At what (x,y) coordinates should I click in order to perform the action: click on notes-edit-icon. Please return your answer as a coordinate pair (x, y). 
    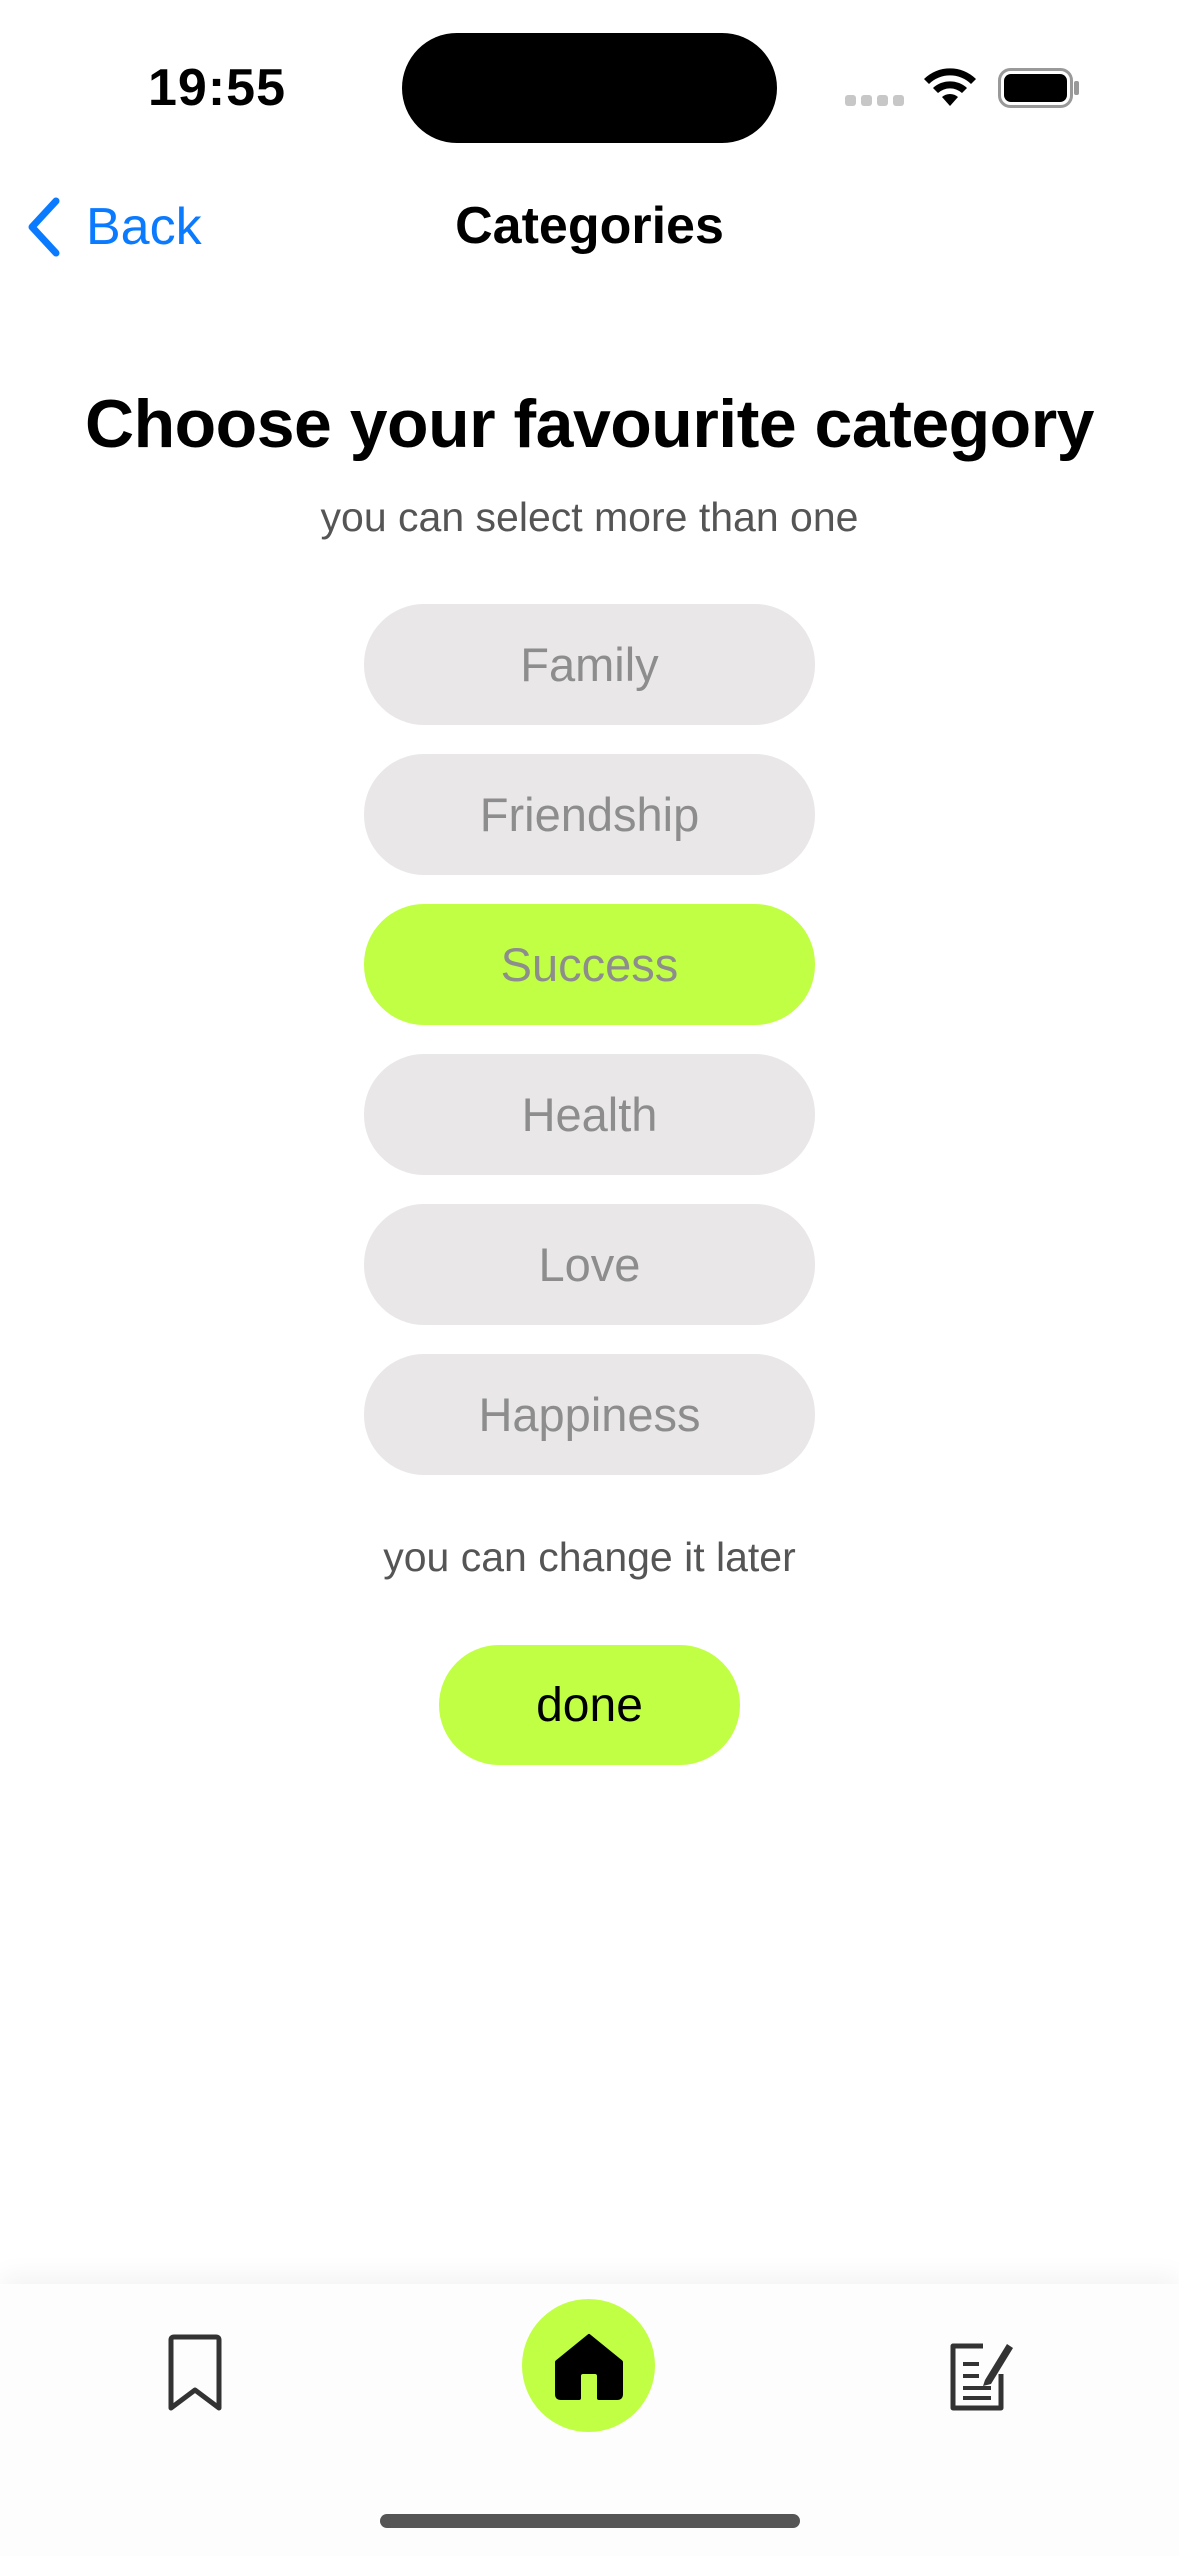
    Looking at the image, I should click on (981, 2377).